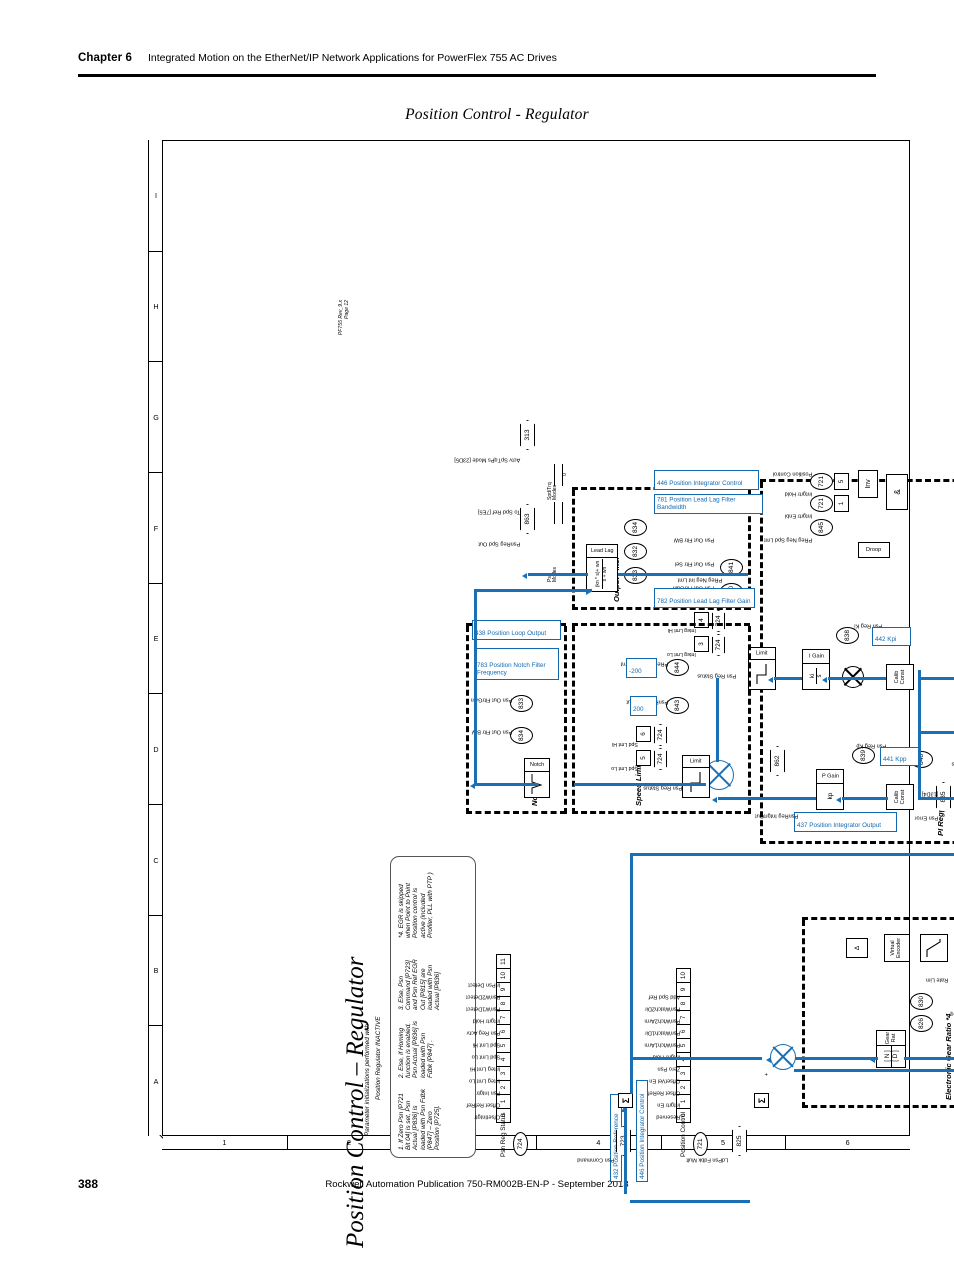 The width and height of the screenshot is (954, 1276). Describe the element at coordinates (872, 1060) in the screenshot. I see `arrow-egr-in` at that location.